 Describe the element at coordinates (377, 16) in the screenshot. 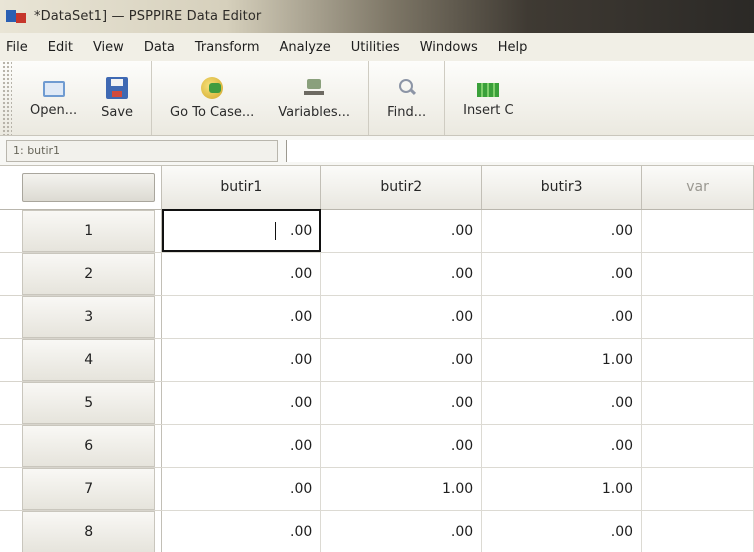

I see `title-bar: *DataSet1] — PSPPIRE Data Editor` at that location.